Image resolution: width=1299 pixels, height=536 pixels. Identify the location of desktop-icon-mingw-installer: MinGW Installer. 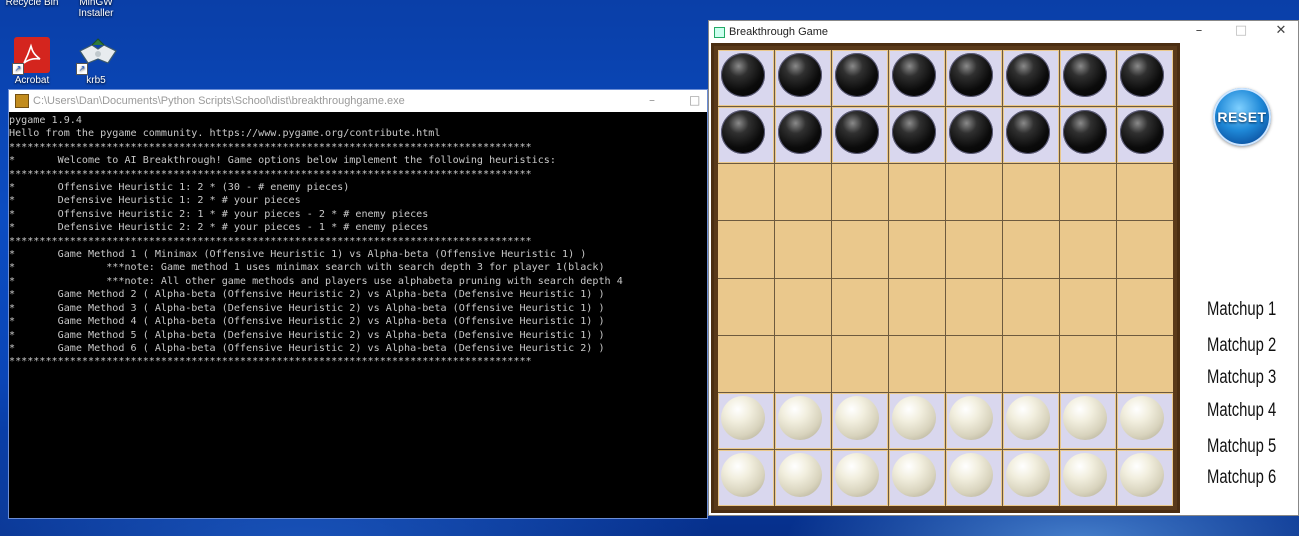
(96, 9).